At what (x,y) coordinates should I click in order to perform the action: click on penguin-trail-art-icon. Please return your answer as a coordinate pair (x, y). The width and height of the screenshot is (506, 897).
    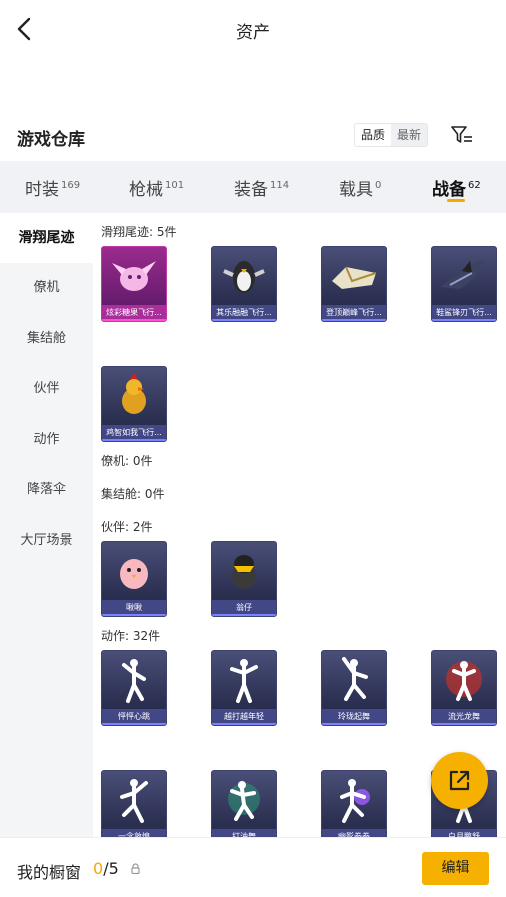
    Looking at the image, I should click on (244, 277).